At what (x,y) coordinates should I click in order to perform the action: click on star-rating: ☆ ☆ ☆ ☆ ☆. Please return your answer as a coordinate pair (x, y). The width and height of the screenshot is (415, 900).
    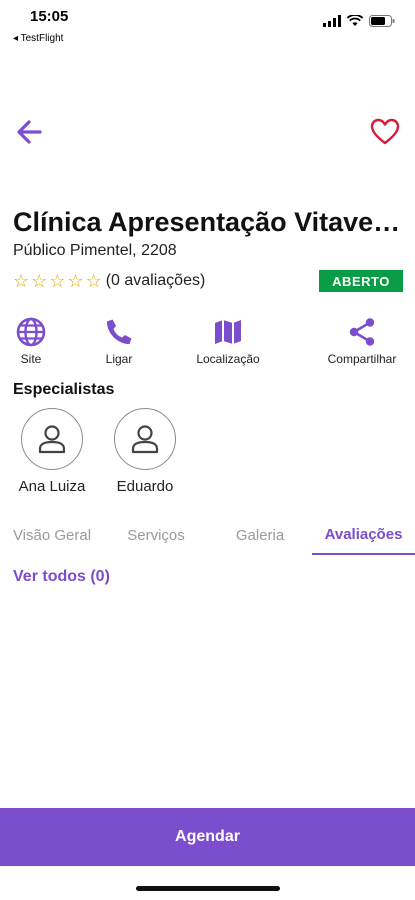
    Looking at the image, I should click on (57, 281).